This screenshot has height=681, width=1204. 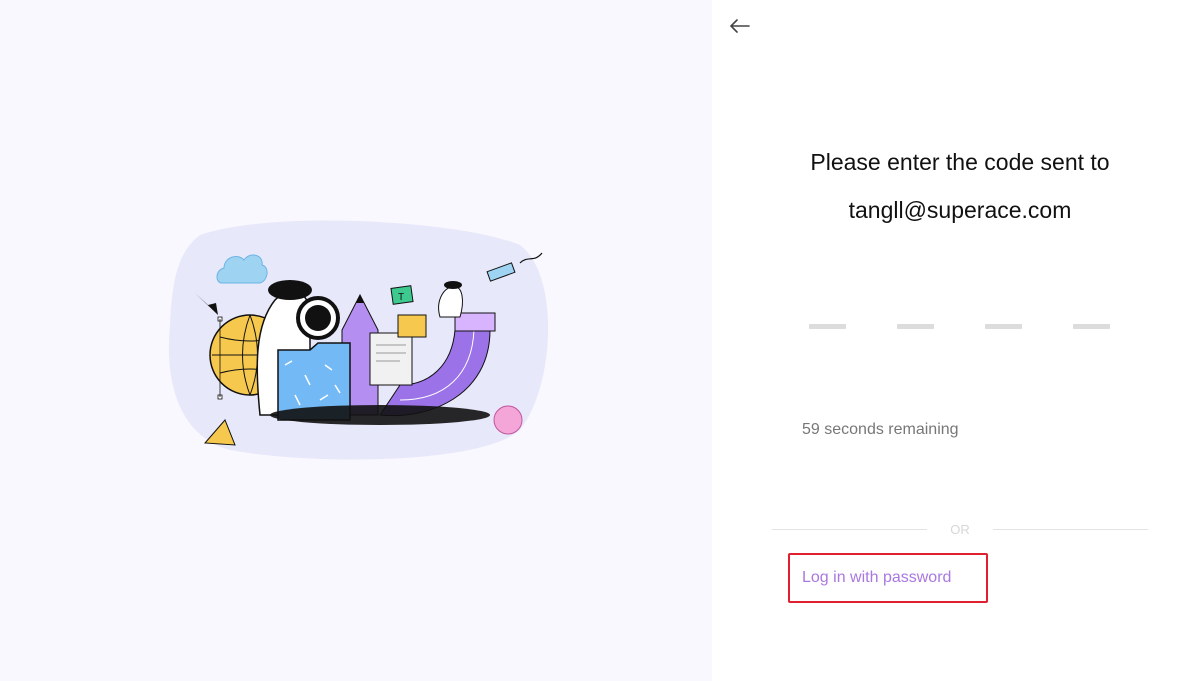 What do you see at coordinates (960, 529) in the screenshot?
I see `divider-label: OR` at bounding box center [960, 529].